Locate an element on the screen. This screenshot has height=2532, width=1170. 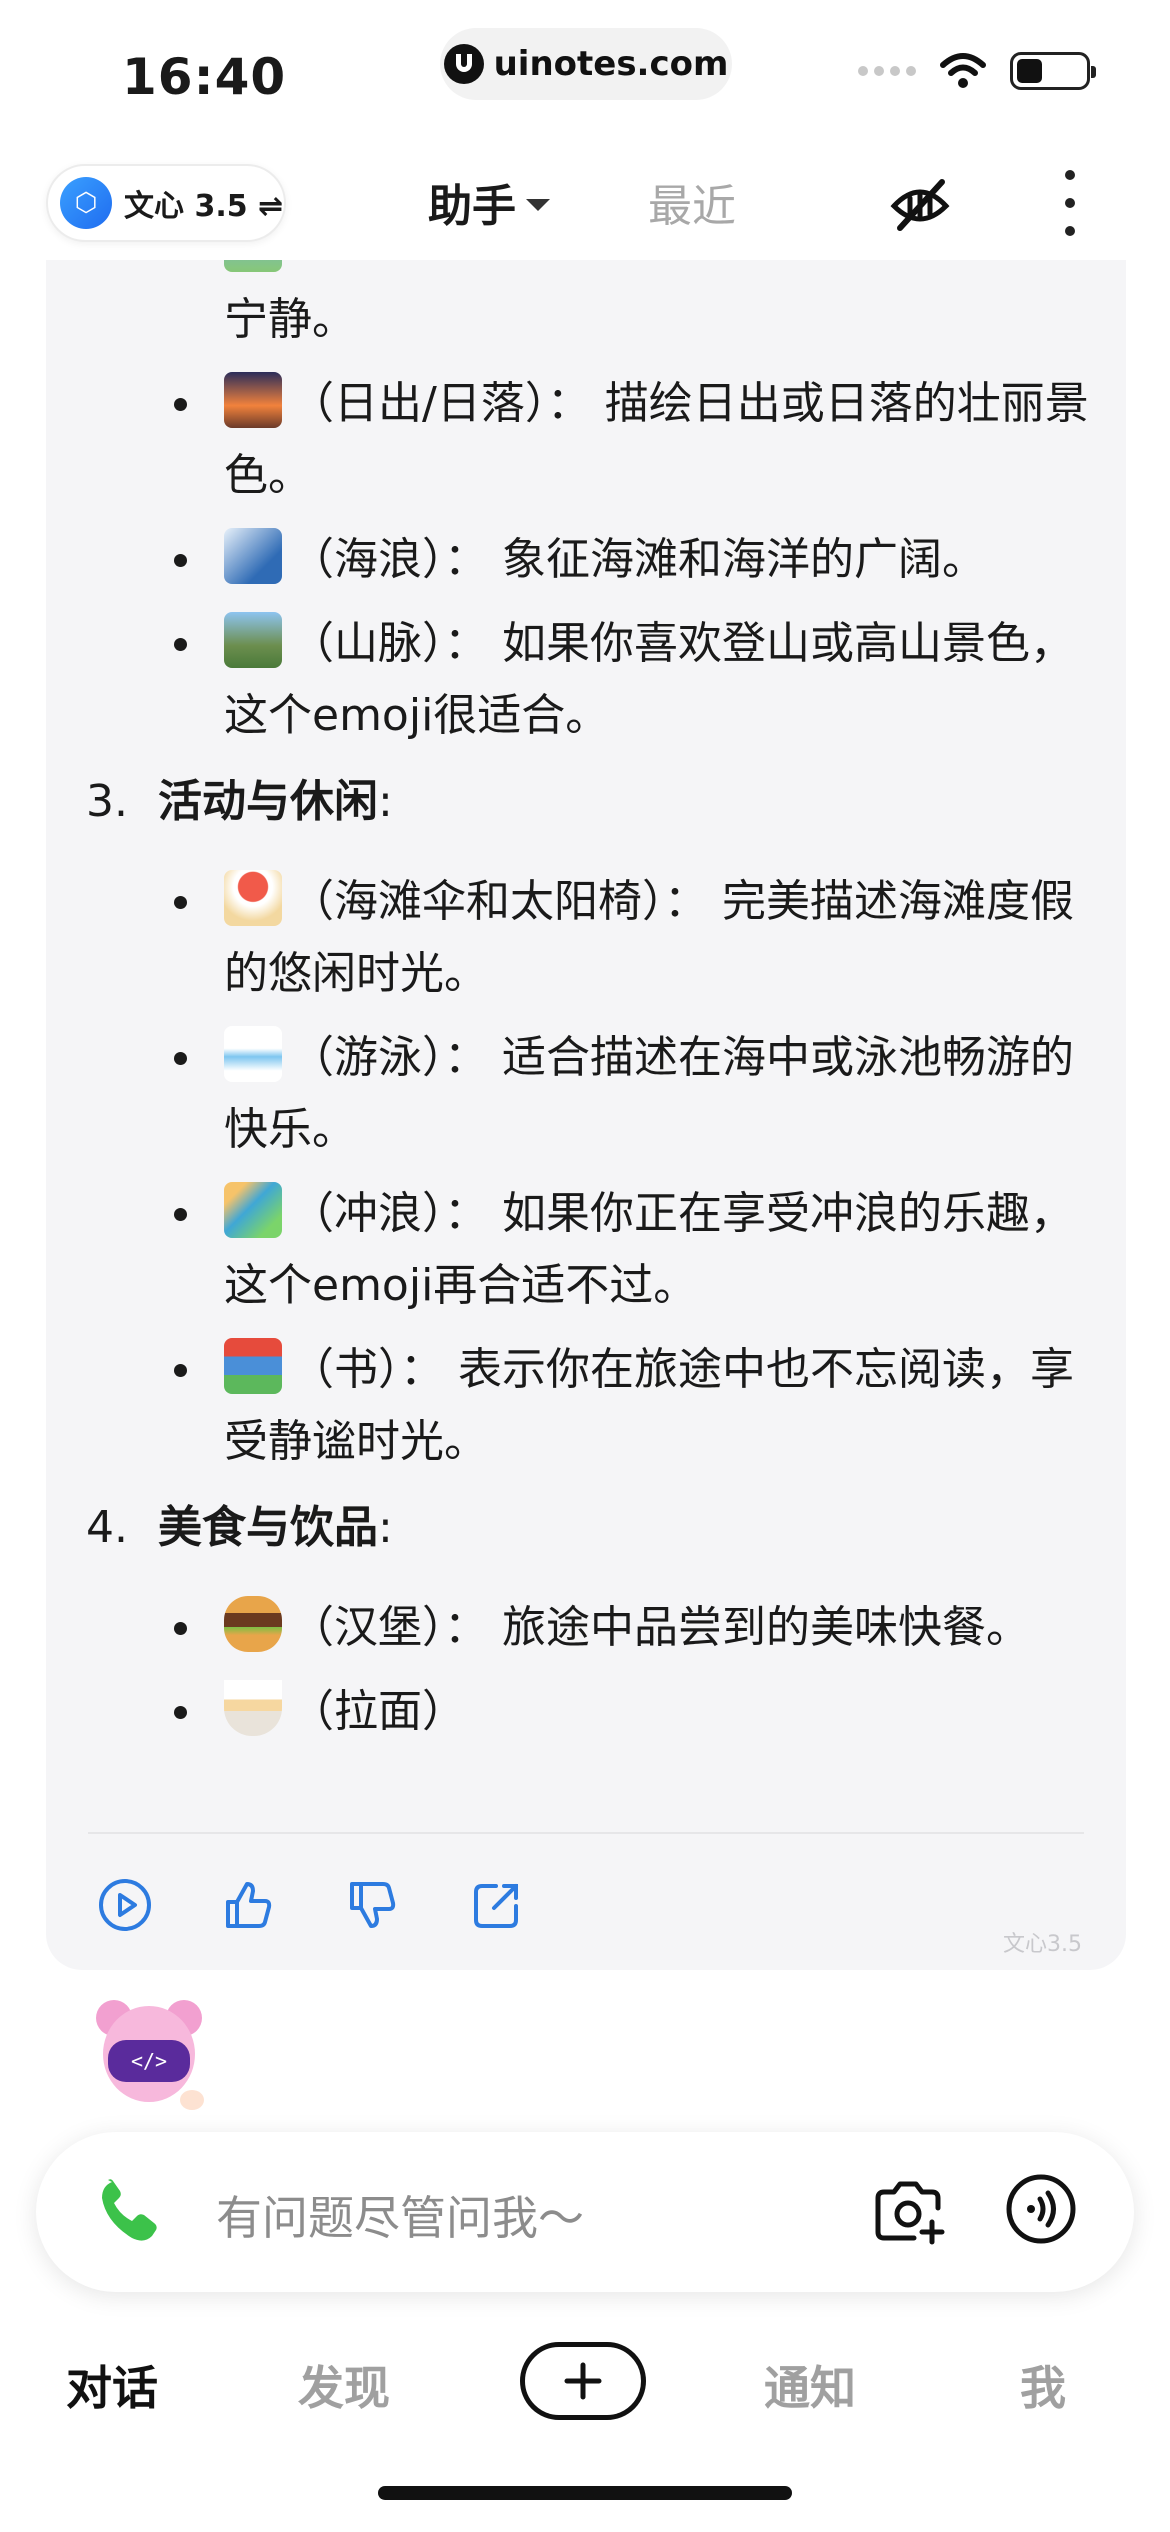
cellular-icon is located at coordinates (887, 71).